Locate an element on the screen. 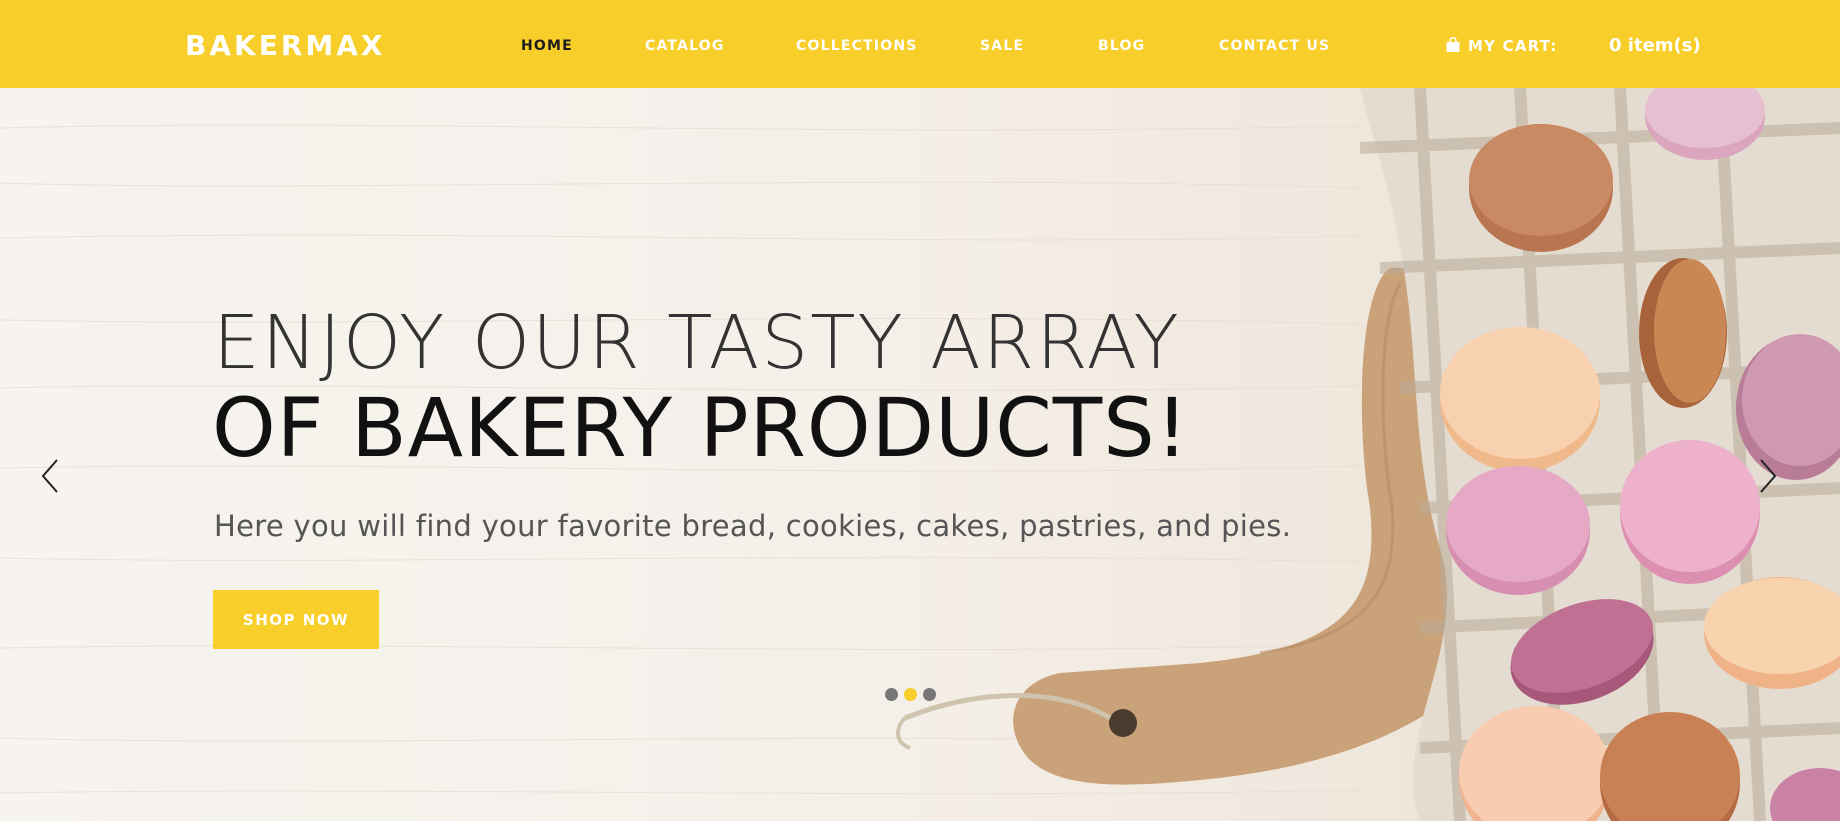  nav-item-home: HOME is located at coordinates (547, 46).